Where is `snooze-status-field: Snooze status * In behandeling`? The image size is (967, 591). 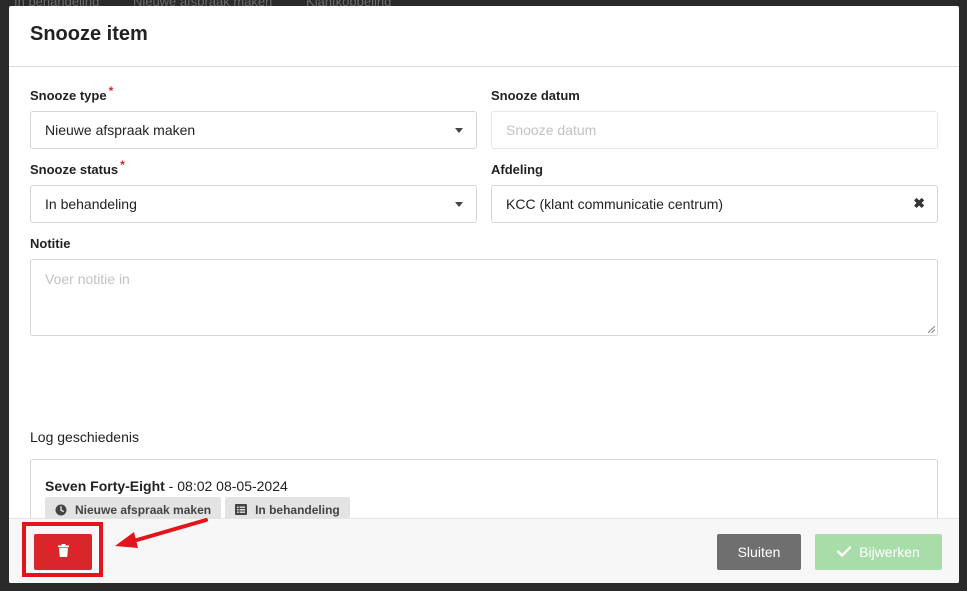 snooze-status-field: Snooze status * In behandeling is located at coordinates (253, 200).